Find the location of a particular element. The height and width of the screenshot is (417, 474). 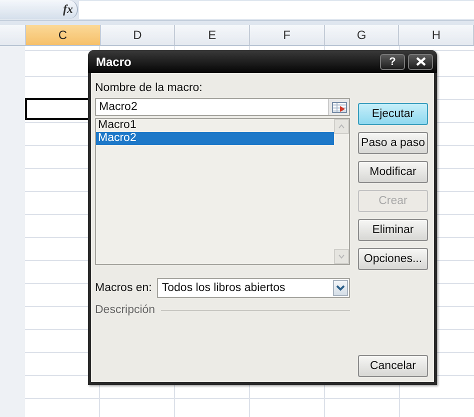

column-header: F is located at coordinates (287, 35).